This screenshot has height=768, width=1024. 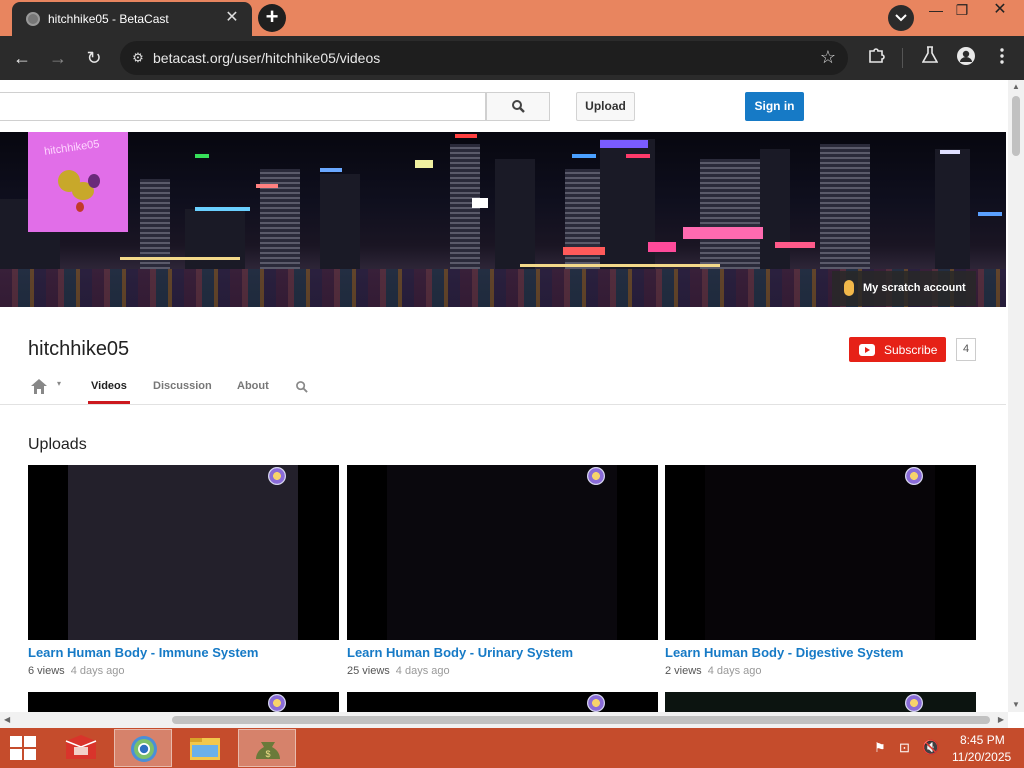 I want to click on avatar-text: hitchhike05, so click(x=72, y=148).